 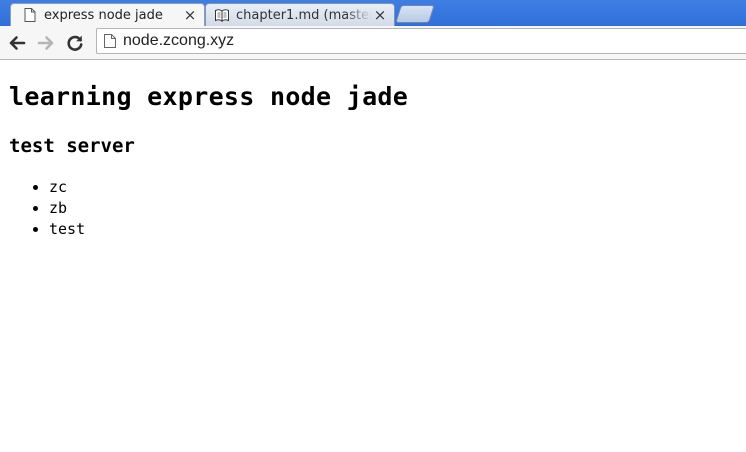 What do you see at coordinates (222, 15) in the screenshot?
I see `book-icon` at bounding box center [222, 15].